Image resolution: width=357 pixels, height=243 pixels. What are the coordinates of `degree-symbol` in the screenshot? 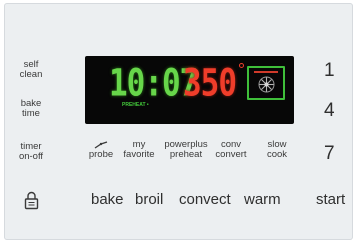 It's located at (241, 65).